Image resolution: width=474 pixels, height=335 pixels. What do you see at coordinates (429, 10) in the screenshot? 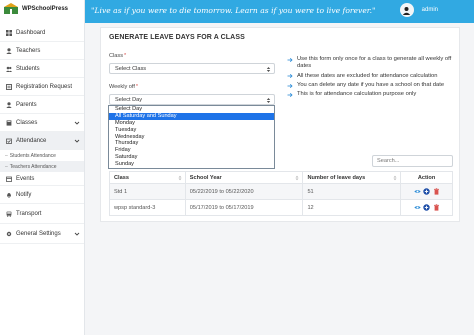
I see `user-name: admin` at bounding box center [429, 10].